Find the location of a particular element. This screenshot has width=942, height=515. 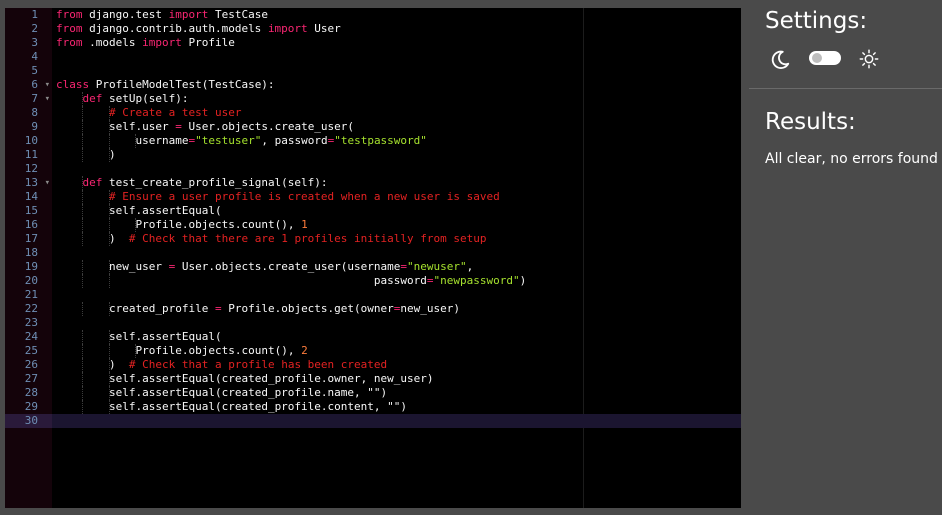

code-line: 12 is located at coordinates (373, 169).